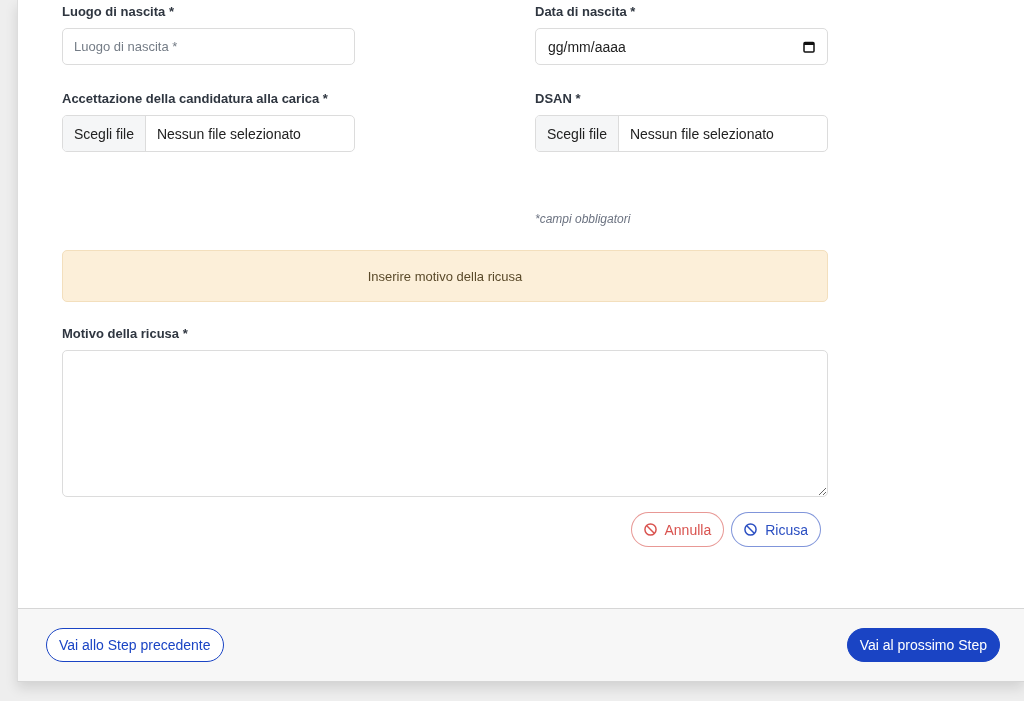 The image size is (1024, 701). What do you see at coordinates (776, 529) in the screenshot?
I see `refuse-button: Ricusa` at bounding box center [776, 529].